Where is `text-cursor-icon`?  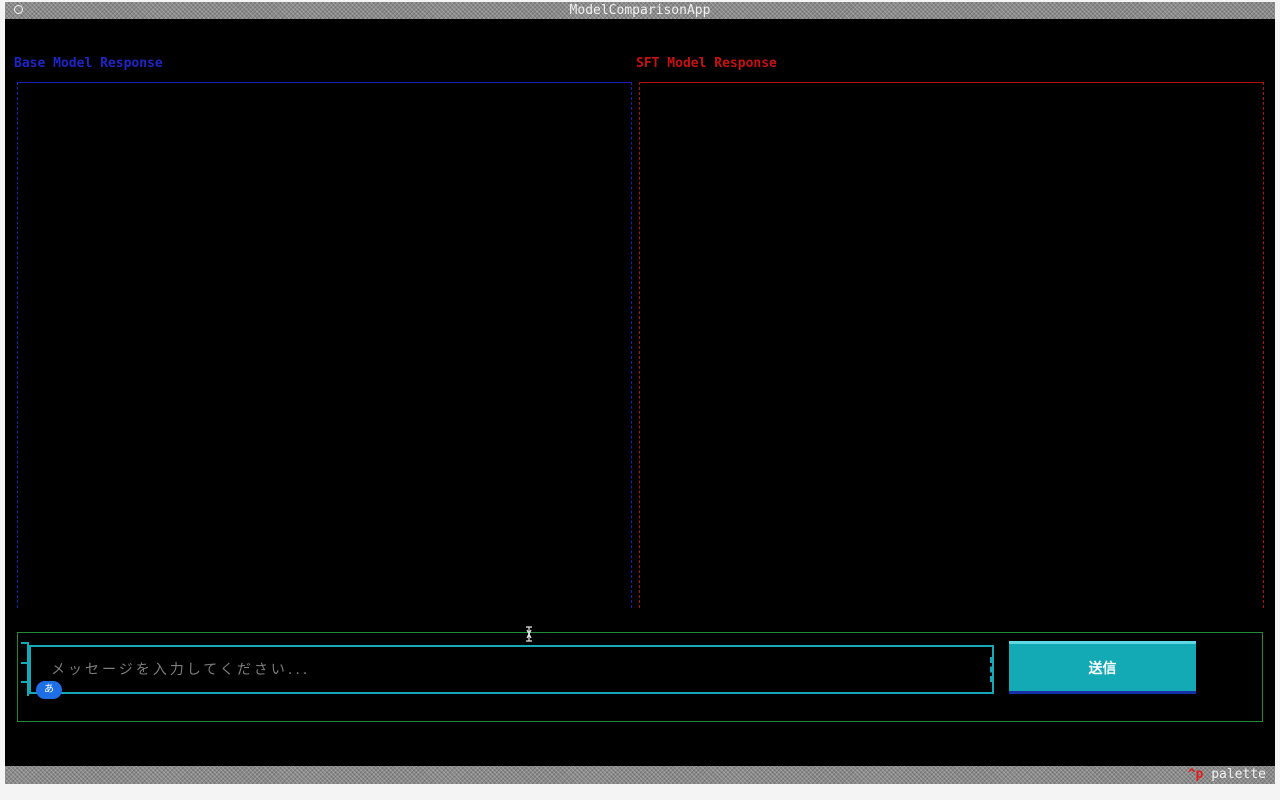 text-cursor-icon is located at coordinates (529, 634).